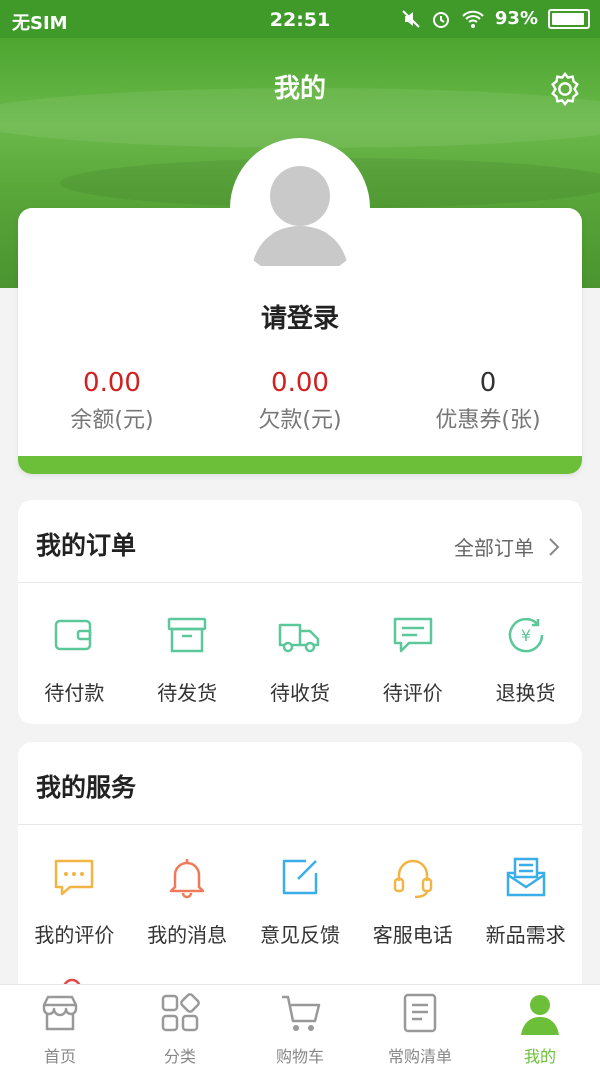 This screenshot has height=1068, width=600. I want to click on service-label: 意见反馈, so click(299, 935).